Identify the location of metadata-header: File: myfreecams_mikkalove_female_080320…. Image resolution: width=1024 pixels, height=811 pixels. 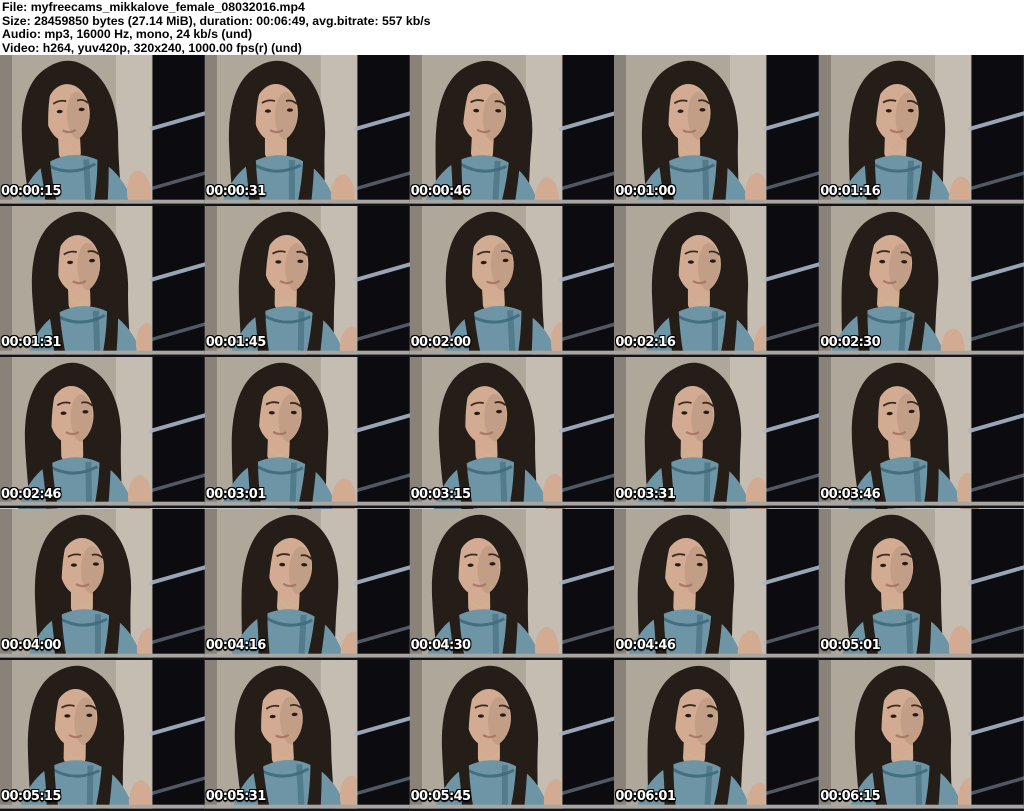
(512, 27).